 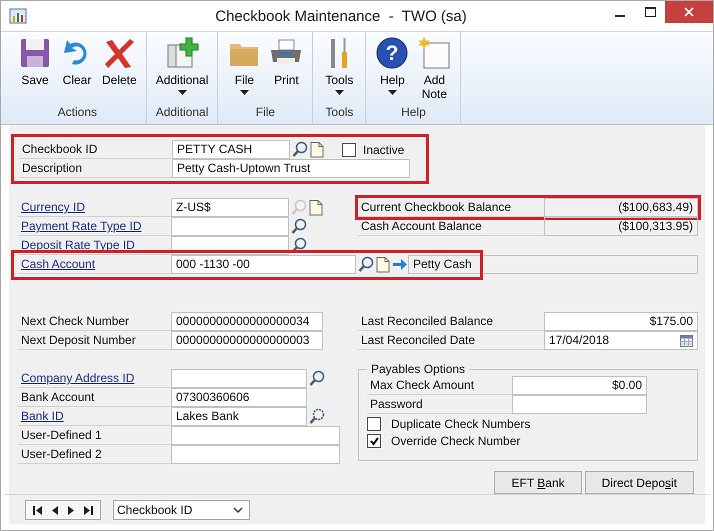 What do you see at coordinates (400, 264) in the screenshot?
I see `arrow-icon` at bounding box center [400, 264].